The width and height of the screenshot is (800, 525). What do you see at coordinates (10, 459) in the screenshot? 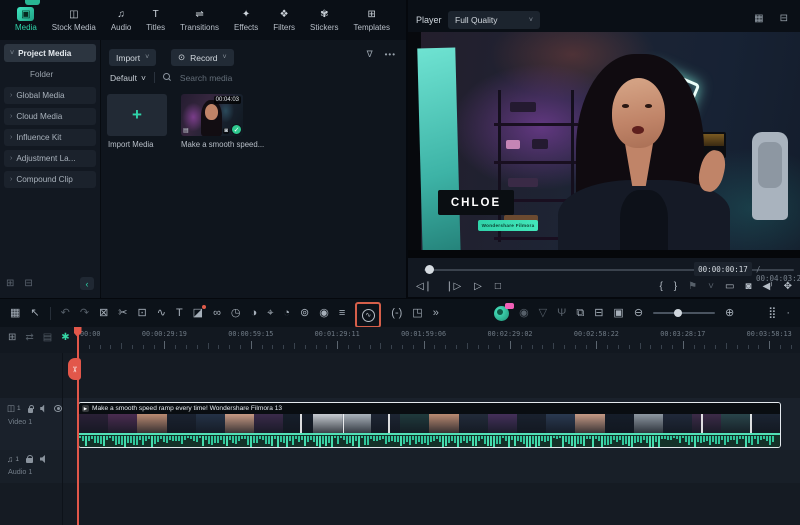
I see `audio-track-icon: ♫` at bounding box center [10, 459].